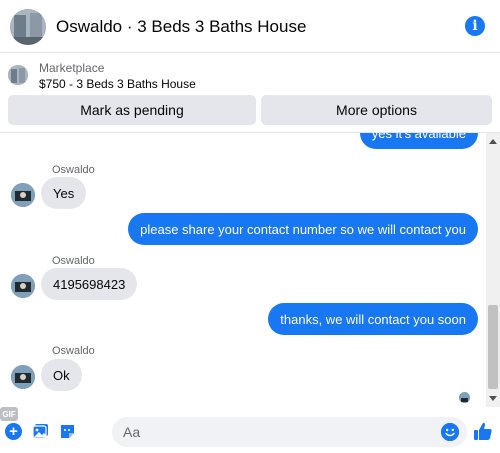 This screenshot has width=500, height=453. Describe the element at coordinates (28, 27) in the screenshot. I see `listing-avatar` at that location.